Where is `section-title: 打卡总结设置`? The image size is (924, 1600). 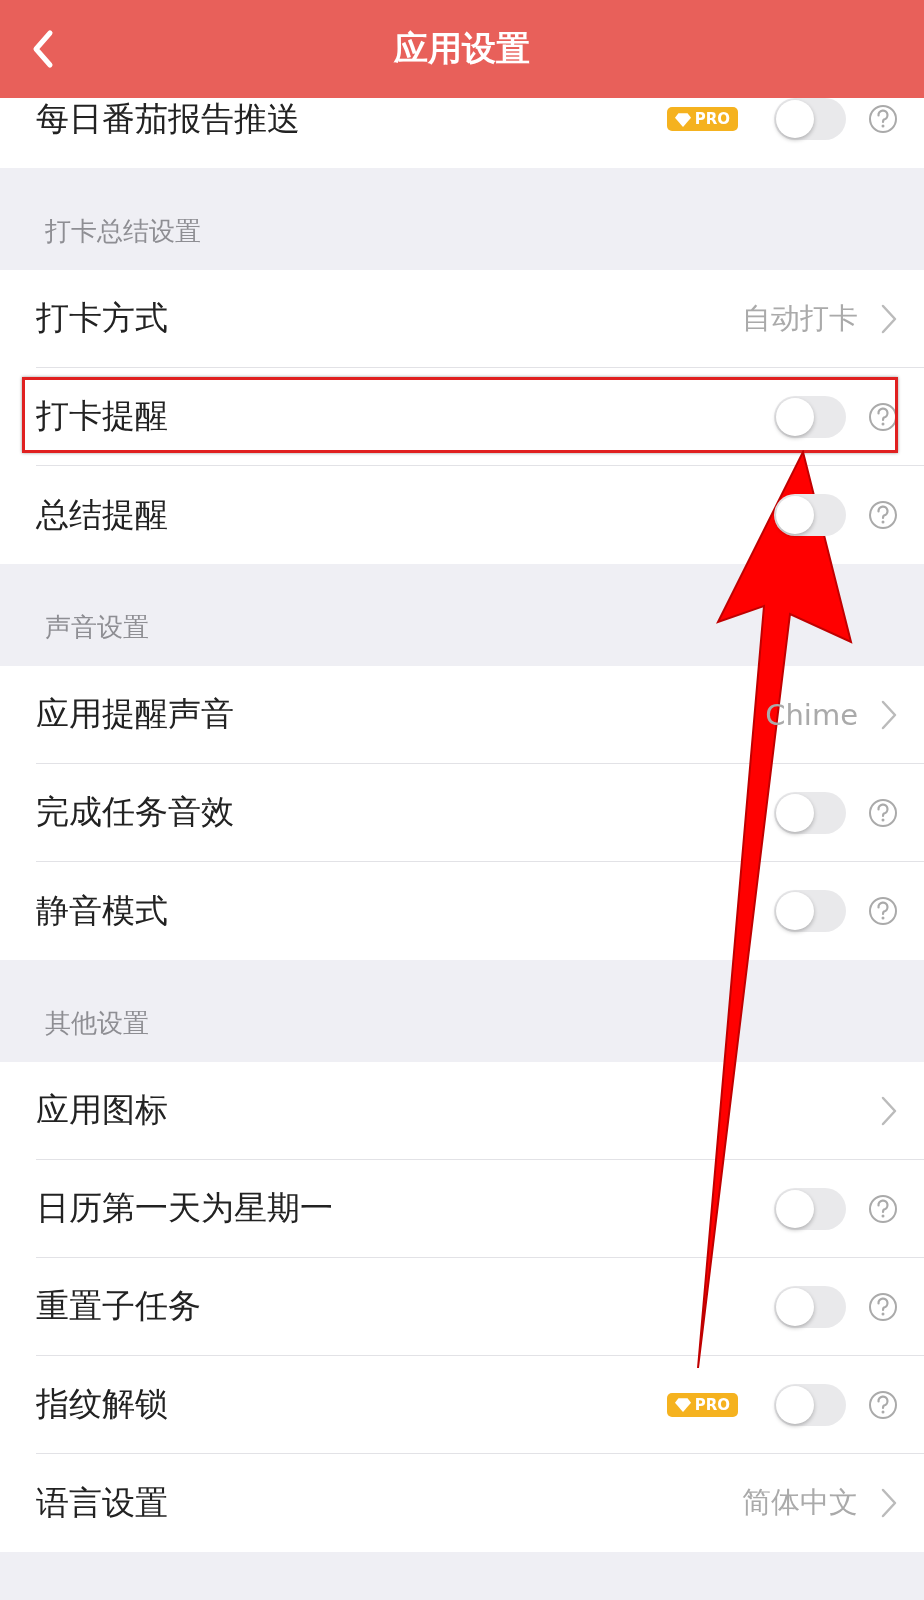 section-title: 打卡总结设置 is located at coordinates (123, 231).